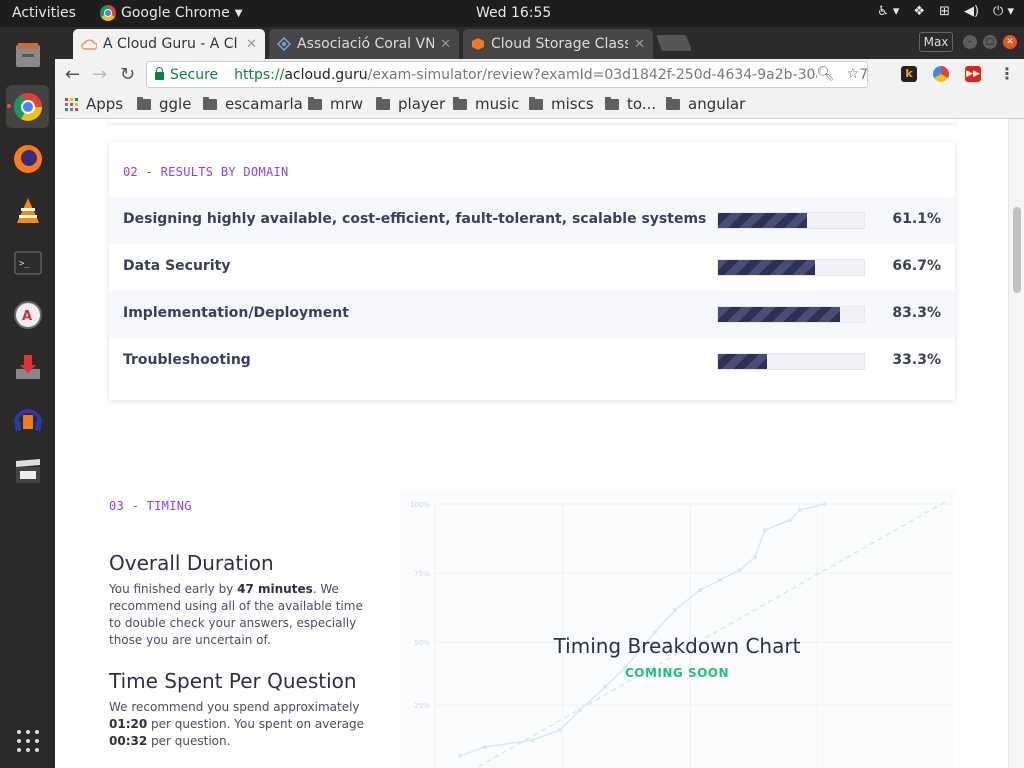 Image resolution: width=1024 pixels, height=768 pixels. What do you see at coordinates (191, 563) in the screenshot?
I see `overall-duration-title: Overall Duration` at bounding box center [191, 563].